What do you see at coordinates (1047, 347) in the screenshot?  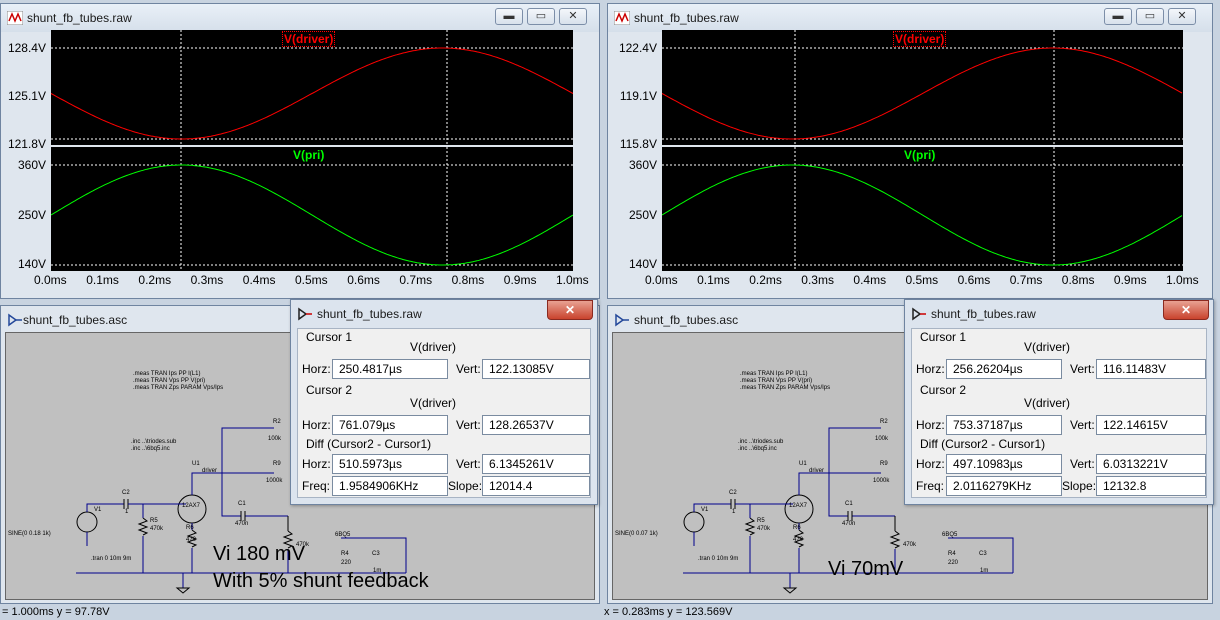 I see `cursor1-trace: V(driver)` at bounding box center [1047, 347].